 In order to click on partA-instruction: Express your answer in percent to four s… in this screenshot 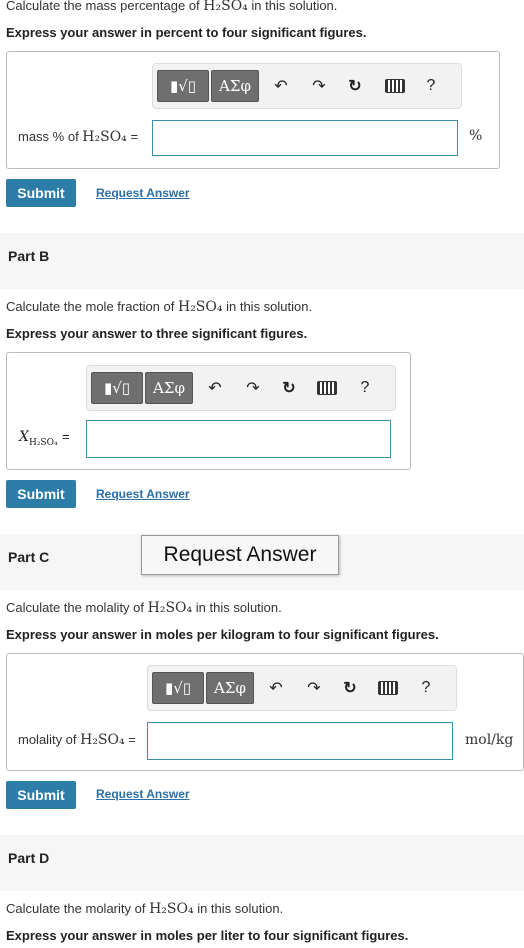, I will do `click(186, 32)`.